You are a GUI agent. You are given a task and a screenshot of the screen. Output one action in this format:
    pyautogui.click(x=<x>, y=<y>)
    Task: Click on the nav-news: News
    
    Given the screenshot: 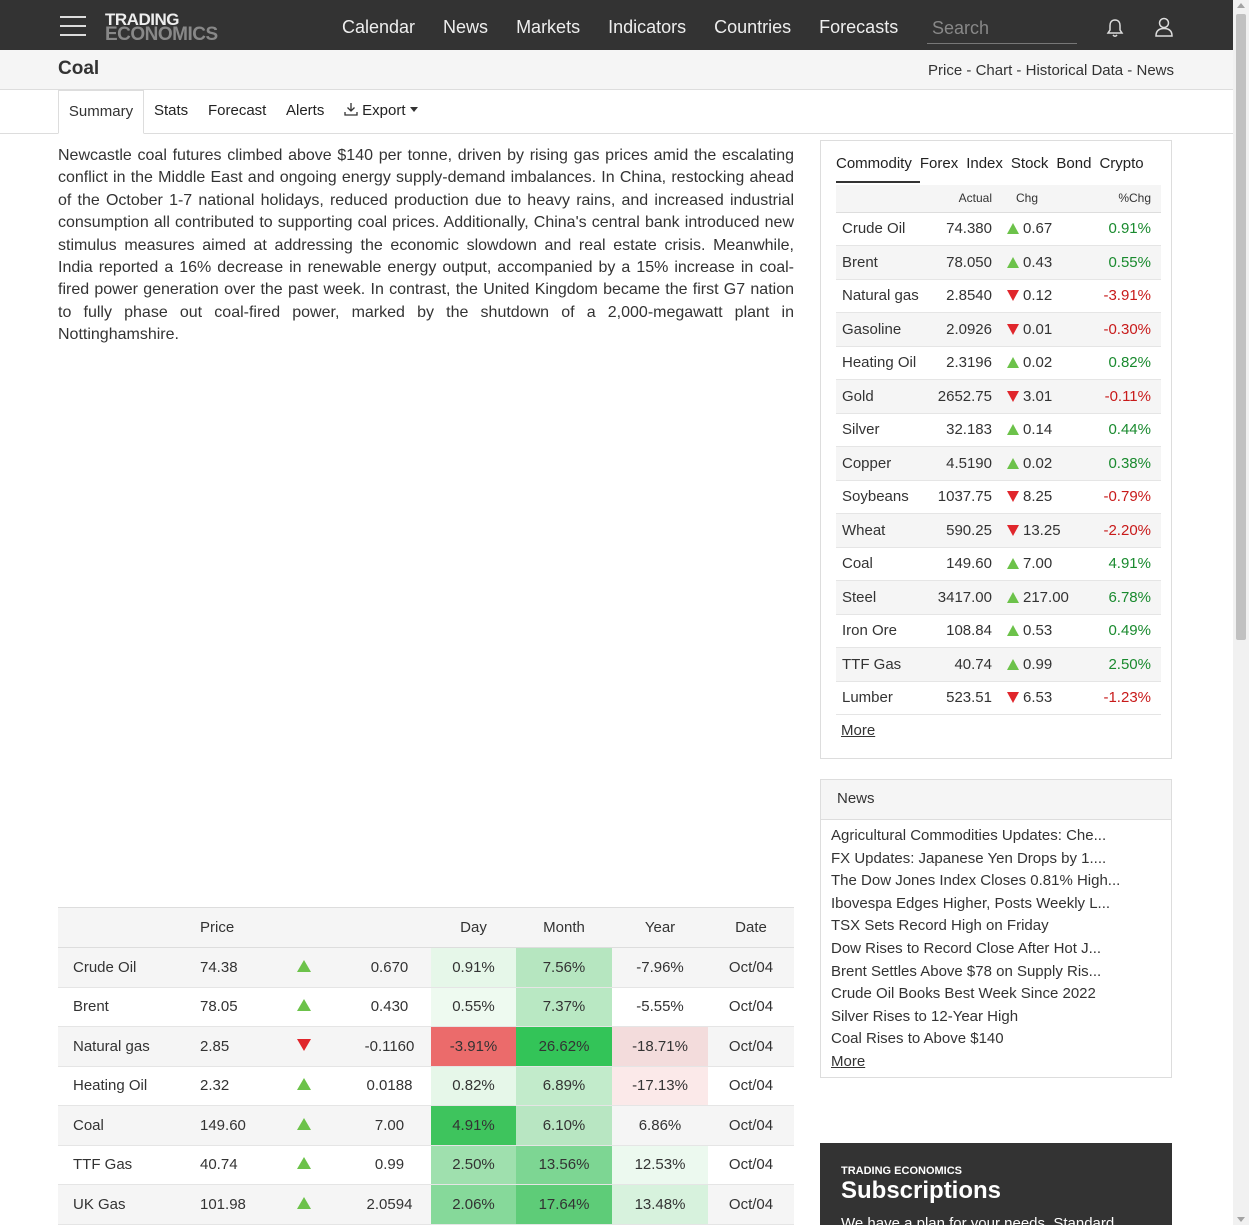 What is the action you would take?
    pyautogui.click(x=465, y=27)
    